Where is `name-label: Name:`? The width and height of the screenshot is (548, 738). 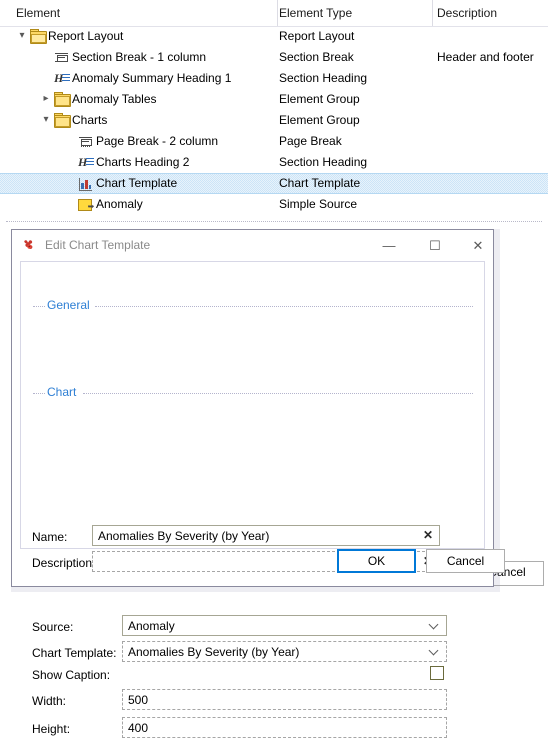
name-label: Name: is located at coordinates (50, 537).